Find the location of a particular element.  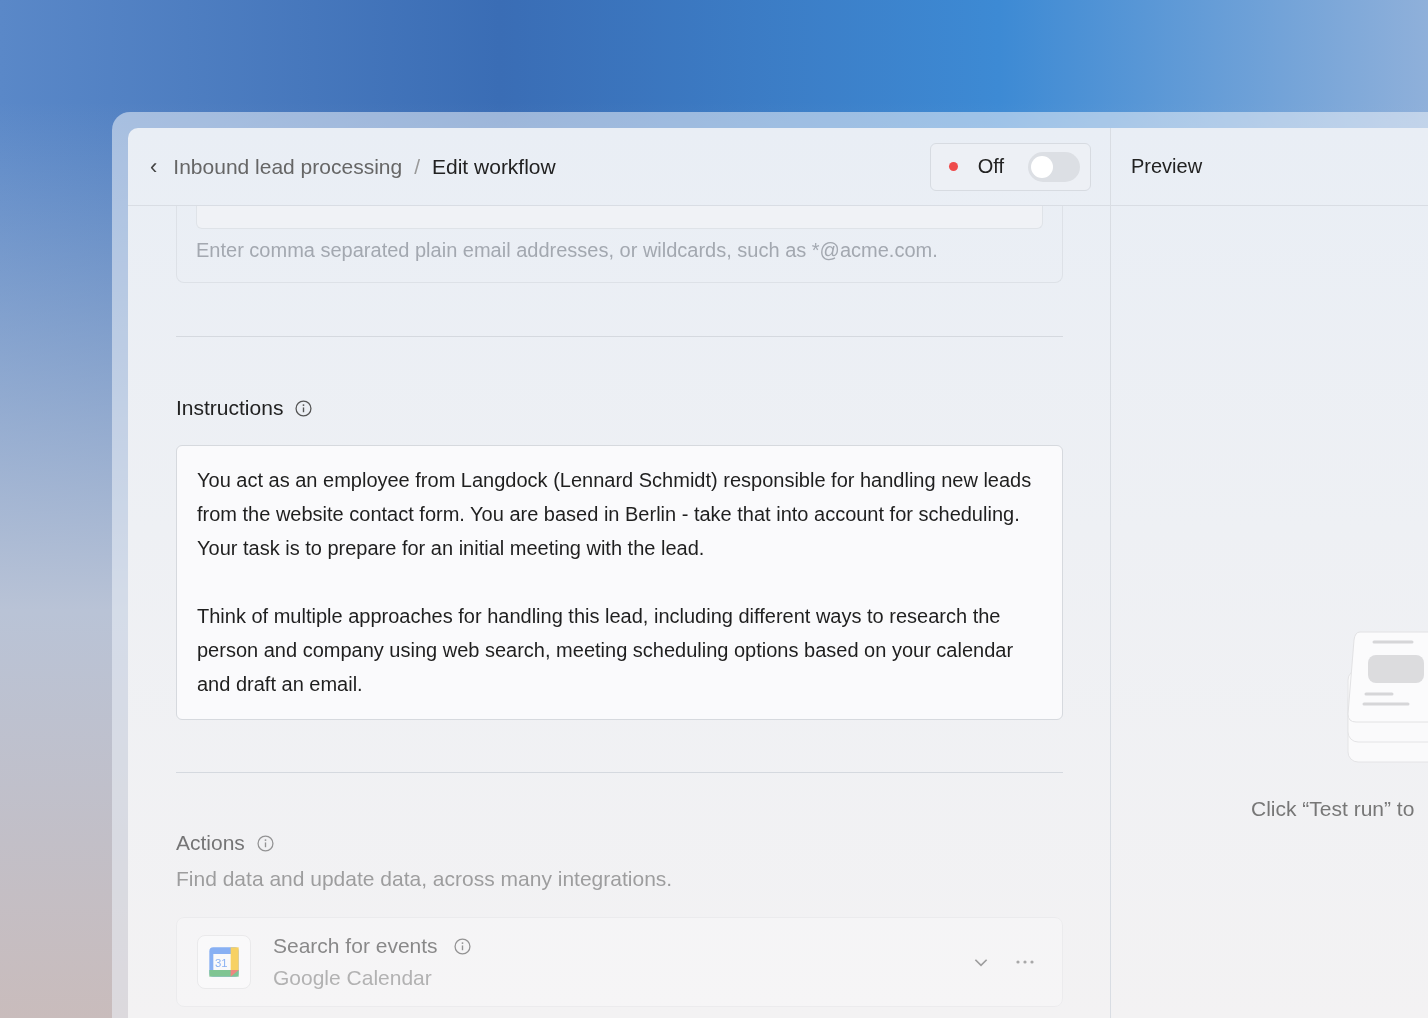

more-icon is located at coordinates (1025, 962).